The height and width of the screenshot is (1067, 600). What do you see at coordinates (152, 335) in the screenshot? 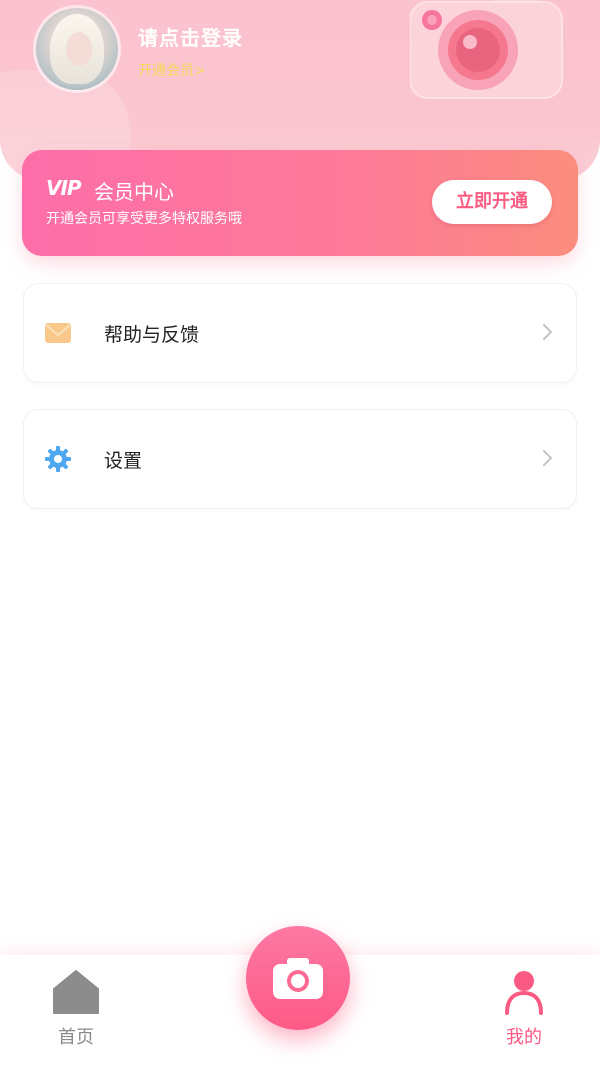
I see `menu-item-label: 帮助与反馈` at bounding box center [152, 335].